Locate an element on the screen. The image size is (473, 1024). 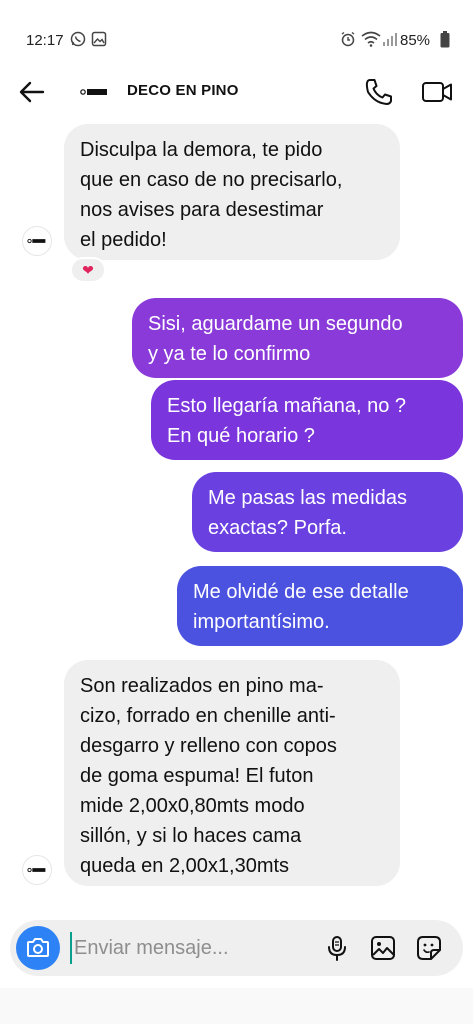
image-icon is located at coordinates (99, 39).